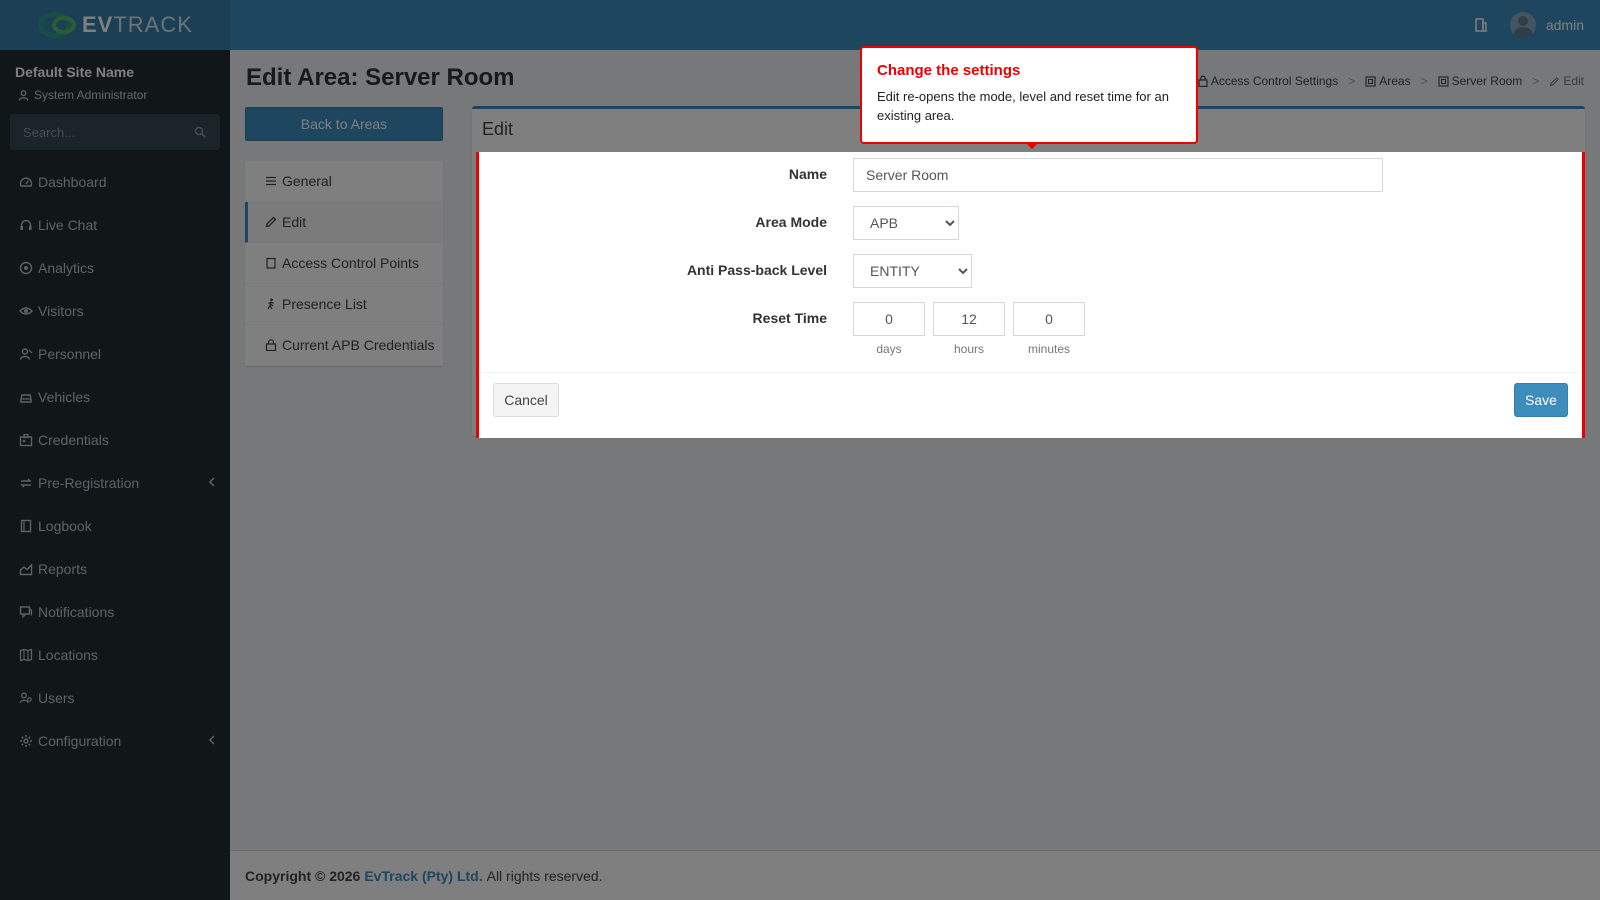 The width and height of the screenshot is (1600, 900). I want to click on sidebar-item-reports: Reports, so click(115, 568).